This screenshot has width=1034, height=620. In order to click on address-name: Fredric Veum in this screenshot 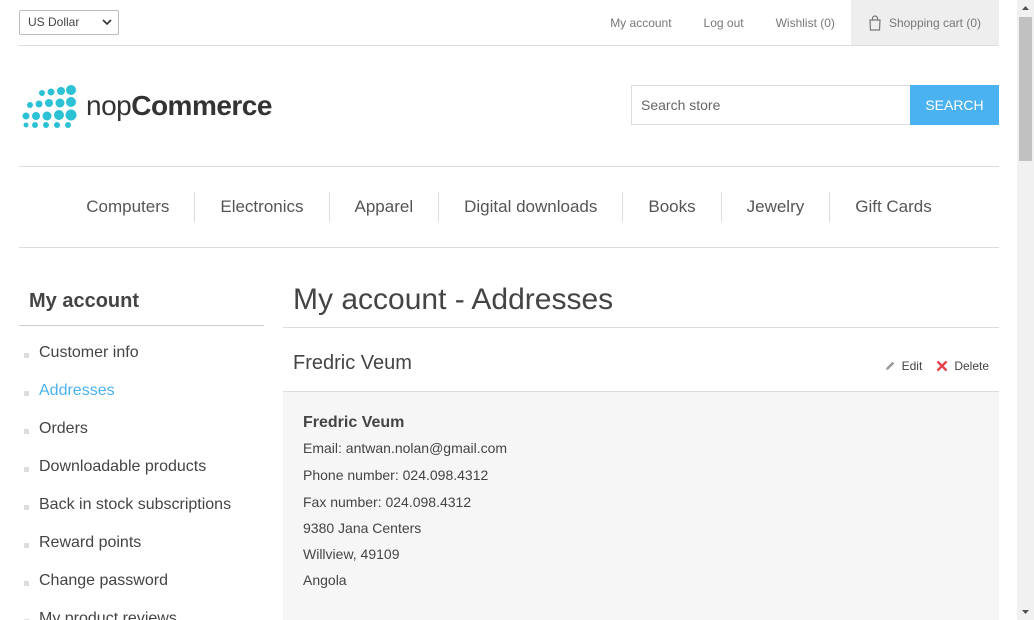, I will do `click(354, 422)`.